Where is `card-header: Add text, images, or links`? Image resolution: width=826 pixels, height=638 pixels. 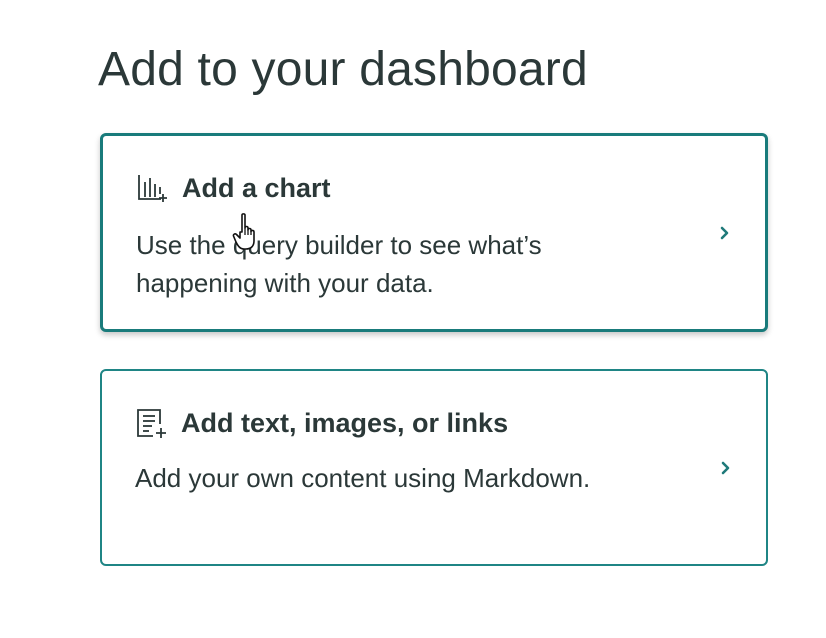 card-header: Add text, images, or links is located at coordinates (321, 423).